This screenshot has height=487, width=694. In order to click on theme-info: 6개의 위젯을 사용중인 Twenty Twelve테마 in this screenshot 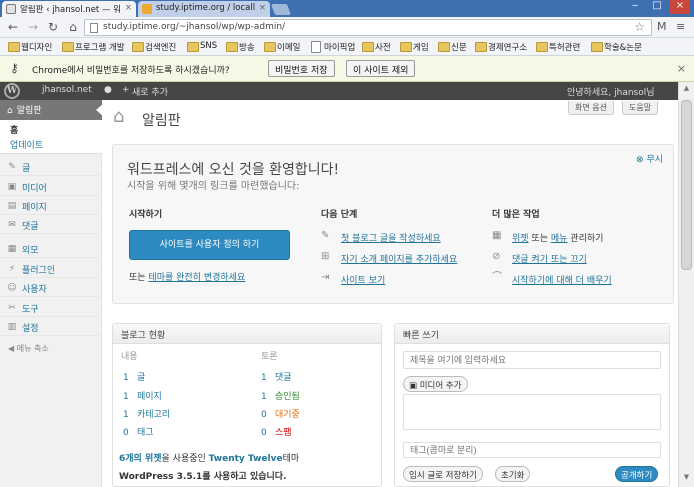, I will do `click(209, 457)`.